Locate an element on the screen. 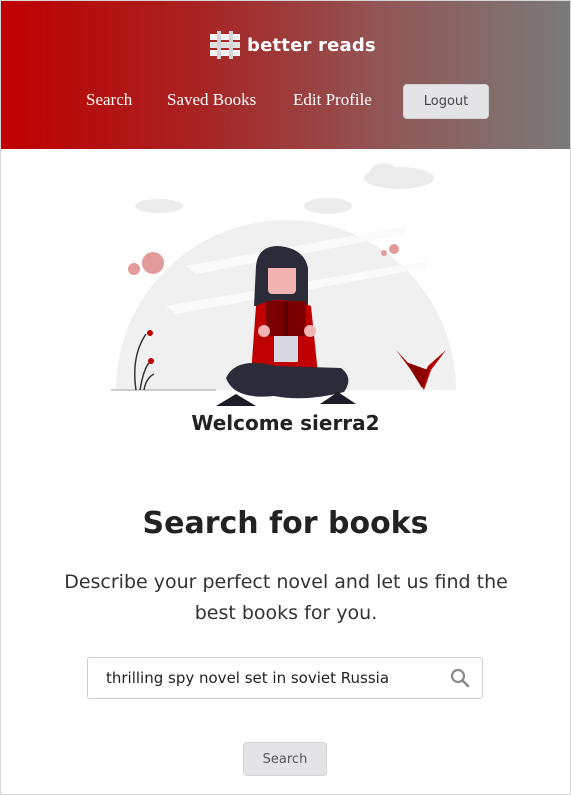 Image resolution: width=571 pixels, height=795 pixels. search-field is located at coordinates (285, 678).